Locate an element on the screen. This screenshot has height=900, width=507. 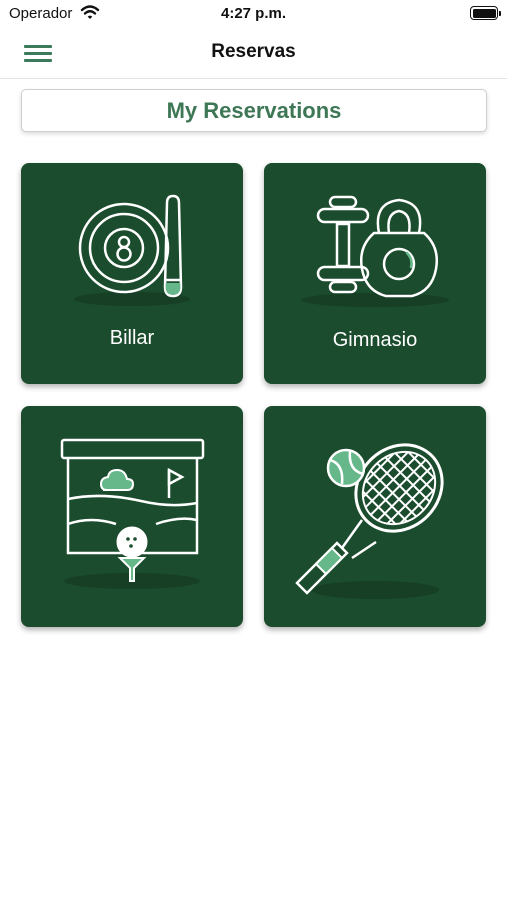
tile-golf is located at coordinates (132, 516).